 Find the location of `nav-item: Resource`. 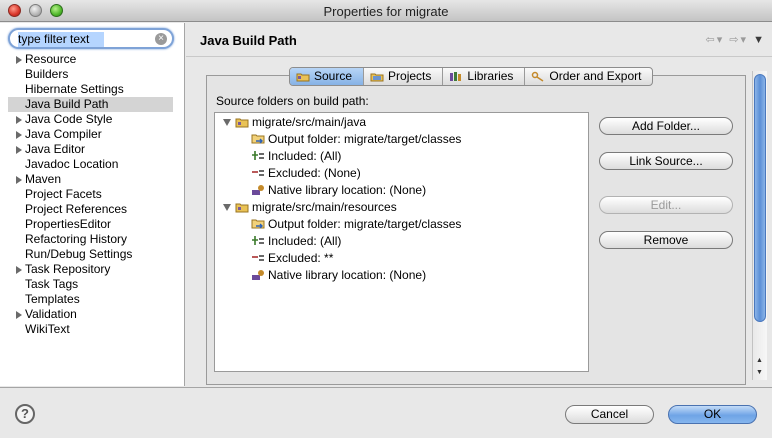

nav-item: Resource is located at coordinates (92, 59).